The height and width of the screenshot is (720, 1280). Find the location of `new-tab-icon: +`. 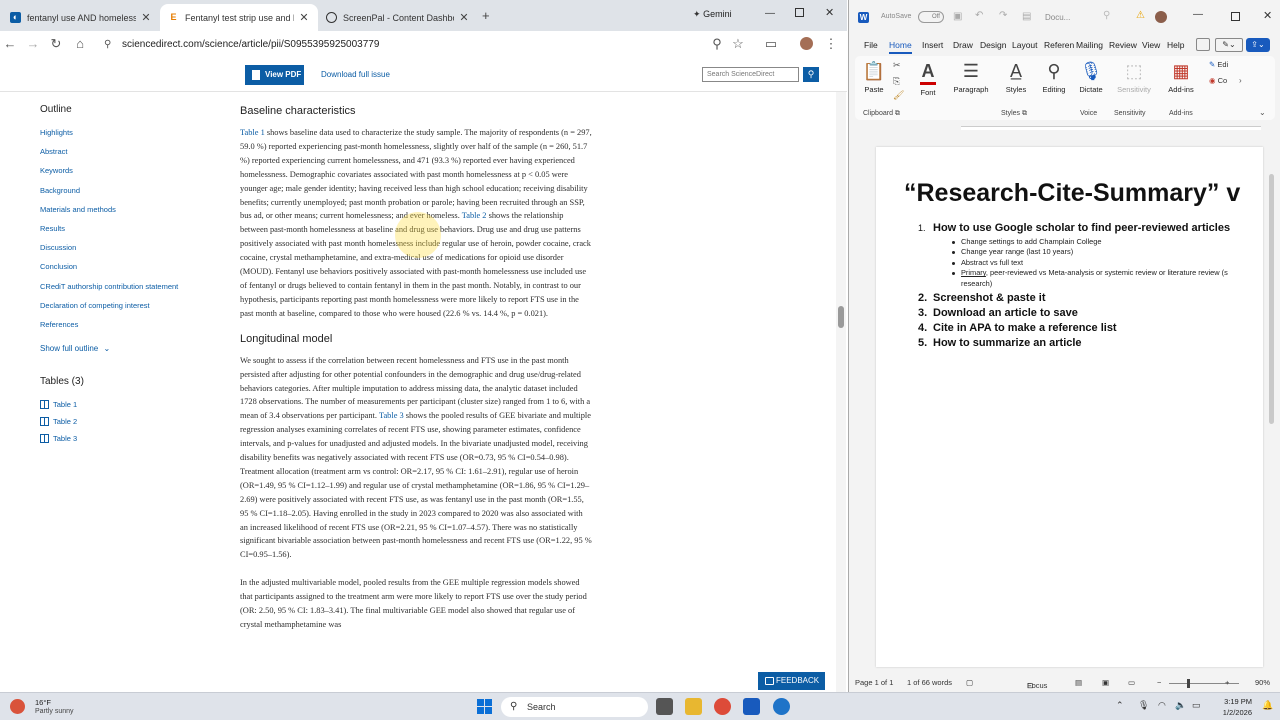

new-tab-icon: + is located at coordinates (486, 15).